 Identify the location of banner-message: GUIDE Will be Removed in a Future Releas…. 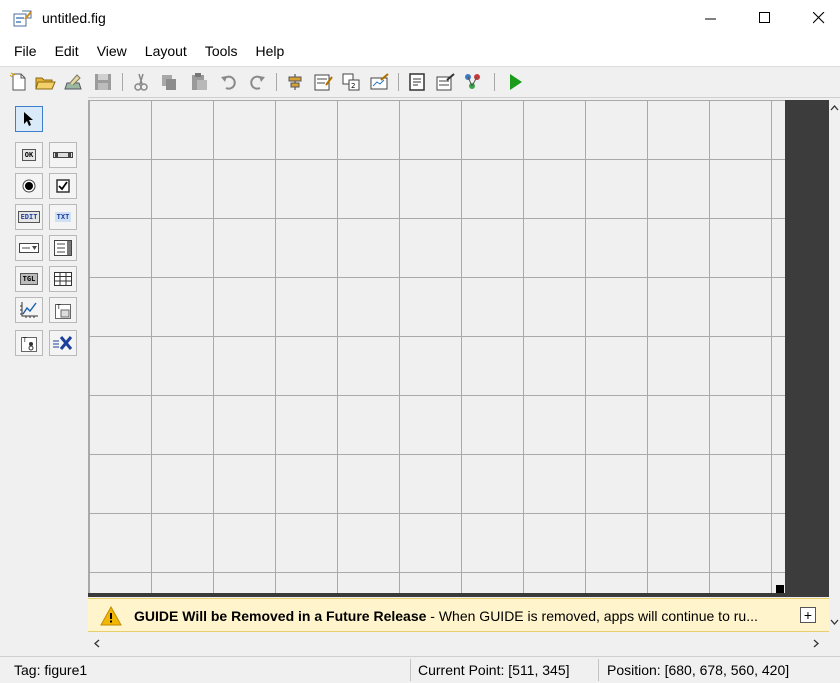
(446, 616).